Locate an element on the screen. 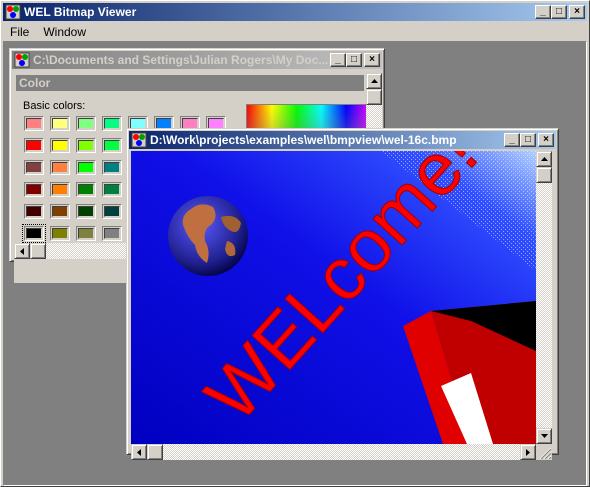 This screenshot has height=487, width=590. bitmap-scroll-right-button is located at coordinates (528, 452).